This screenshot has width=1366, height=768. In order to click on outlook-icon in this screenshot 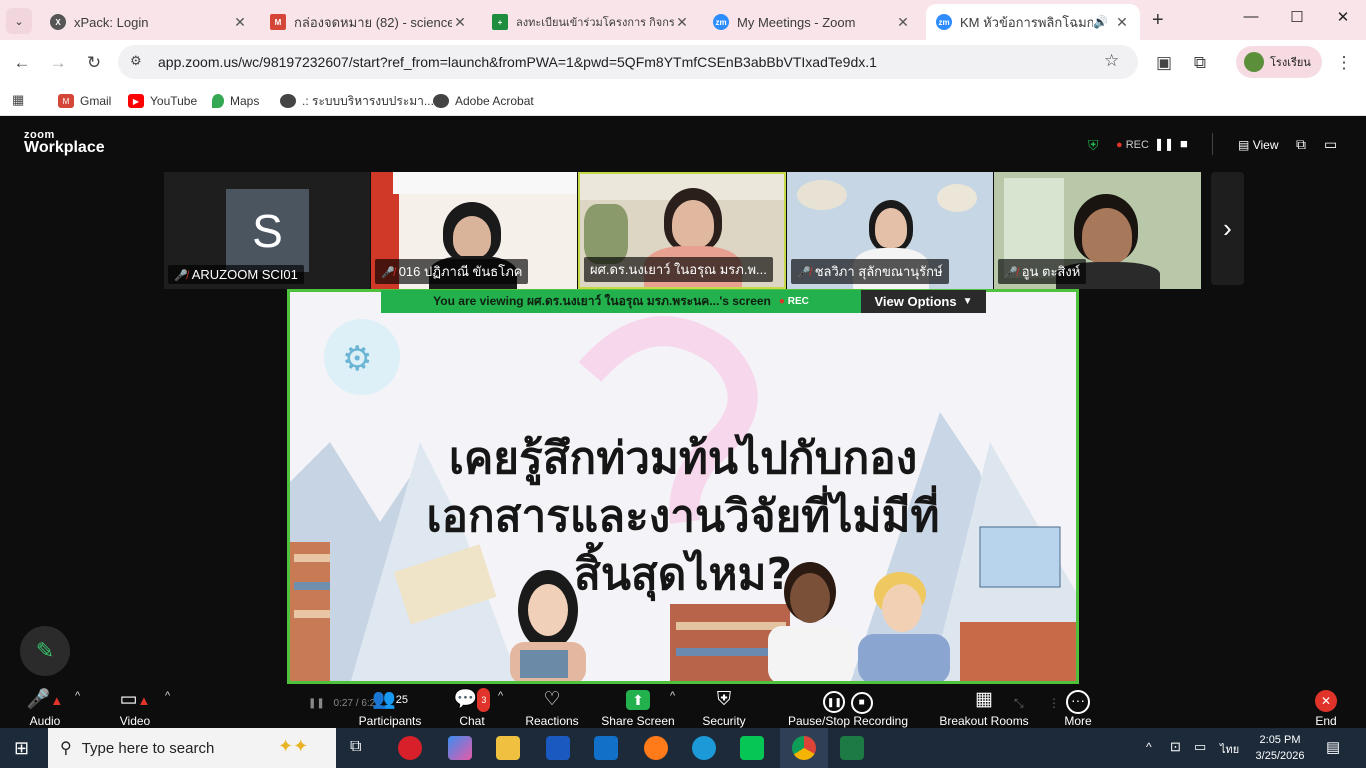, I will do `click(606, 748)`.